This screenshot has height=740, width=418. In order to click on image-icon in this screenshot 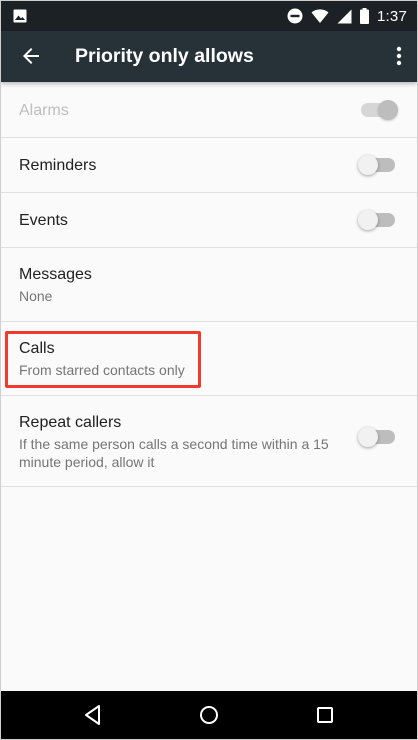, I will do `click(20, 16)`.